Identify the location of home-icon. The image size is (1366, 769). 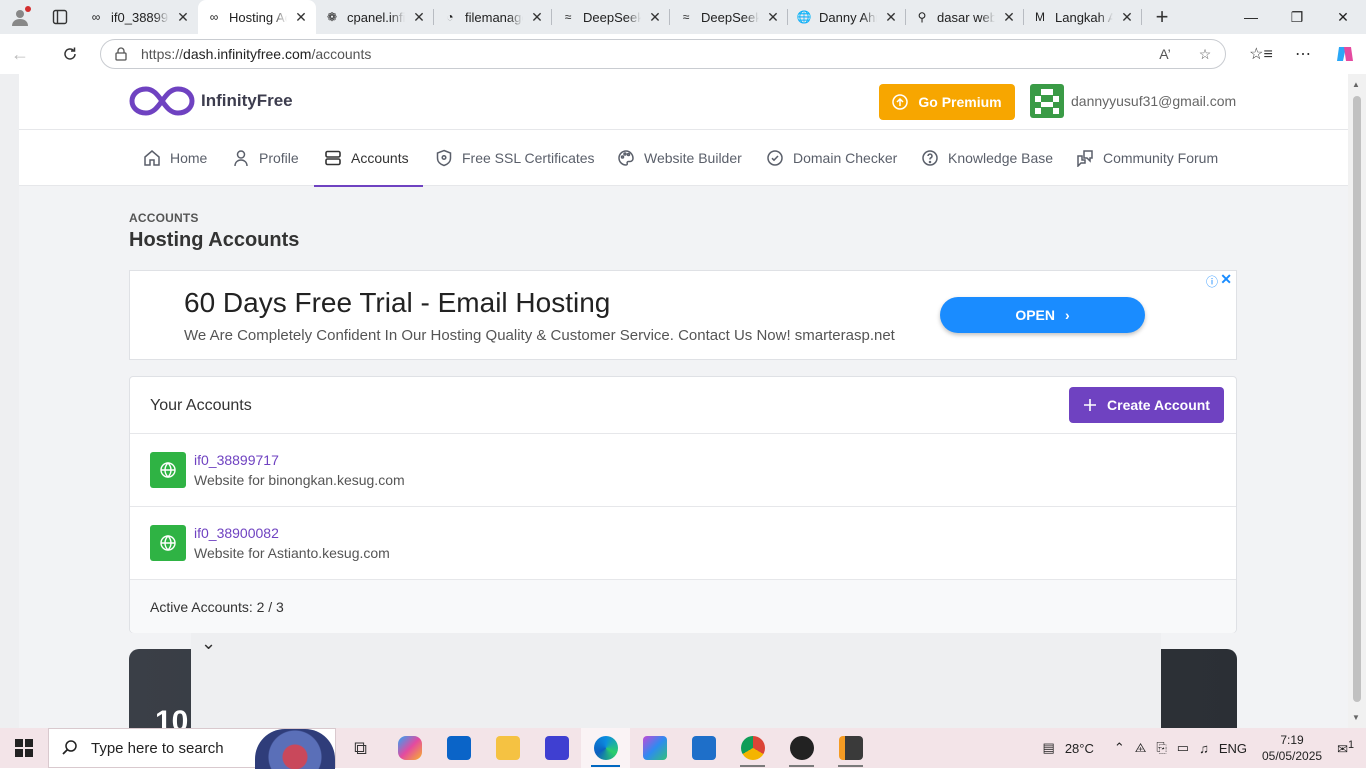
(152, 158).